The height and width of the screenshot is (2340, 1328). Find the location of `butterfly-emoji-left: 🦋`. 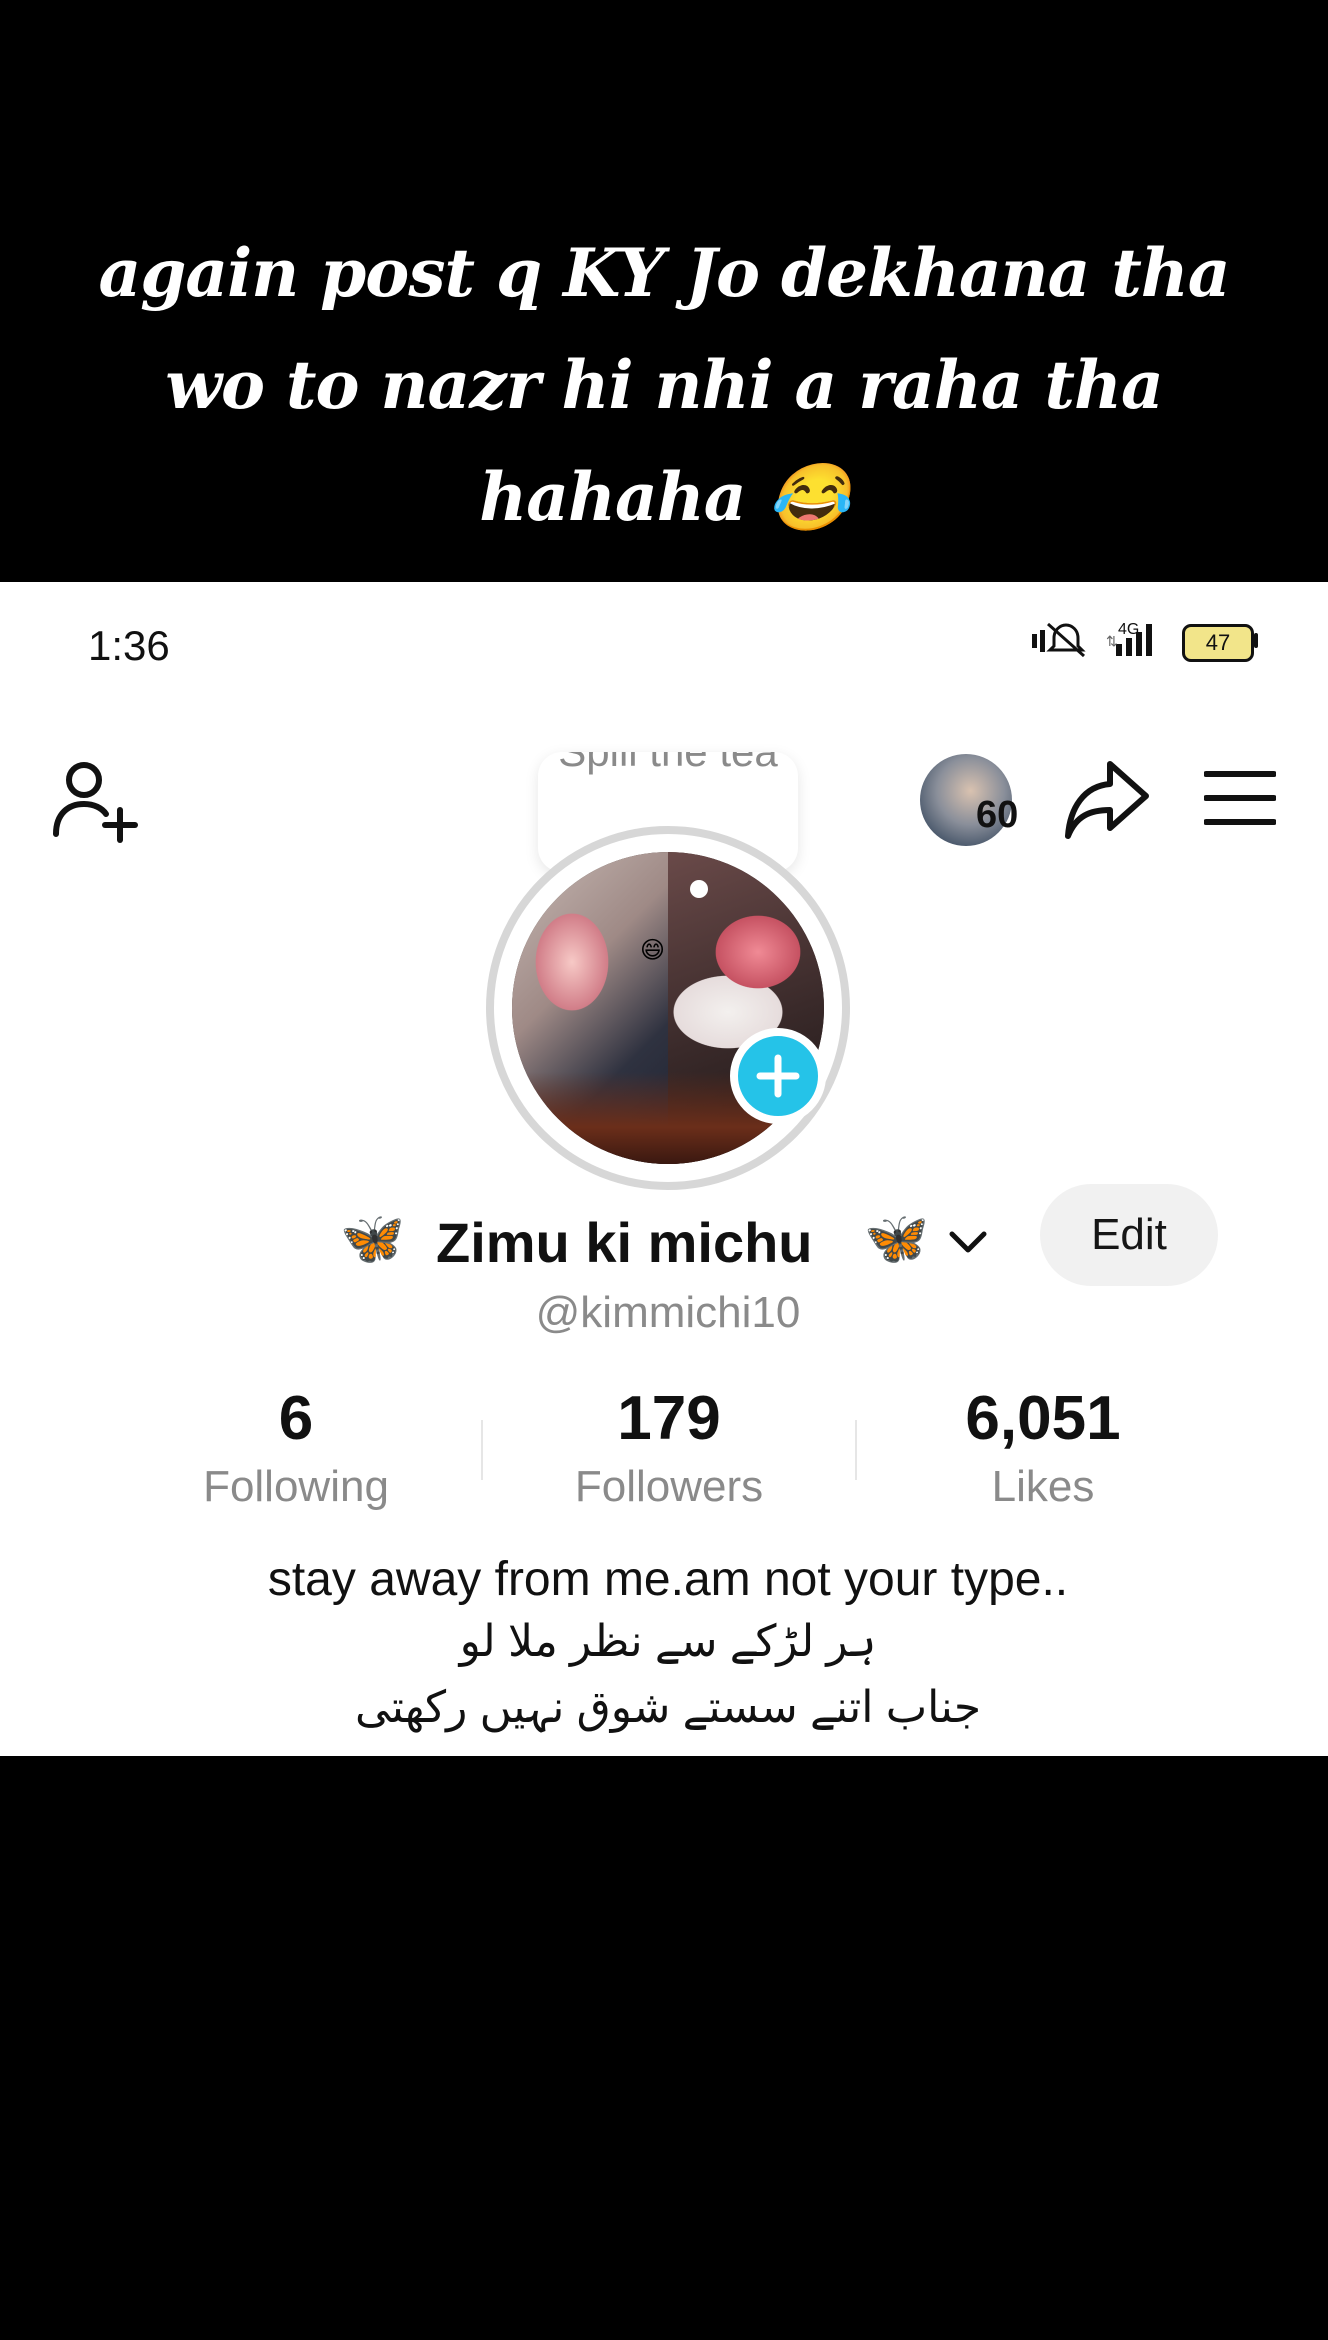

butterfly-emoji-left: 🦋 is located at coordinates (372, 1239).